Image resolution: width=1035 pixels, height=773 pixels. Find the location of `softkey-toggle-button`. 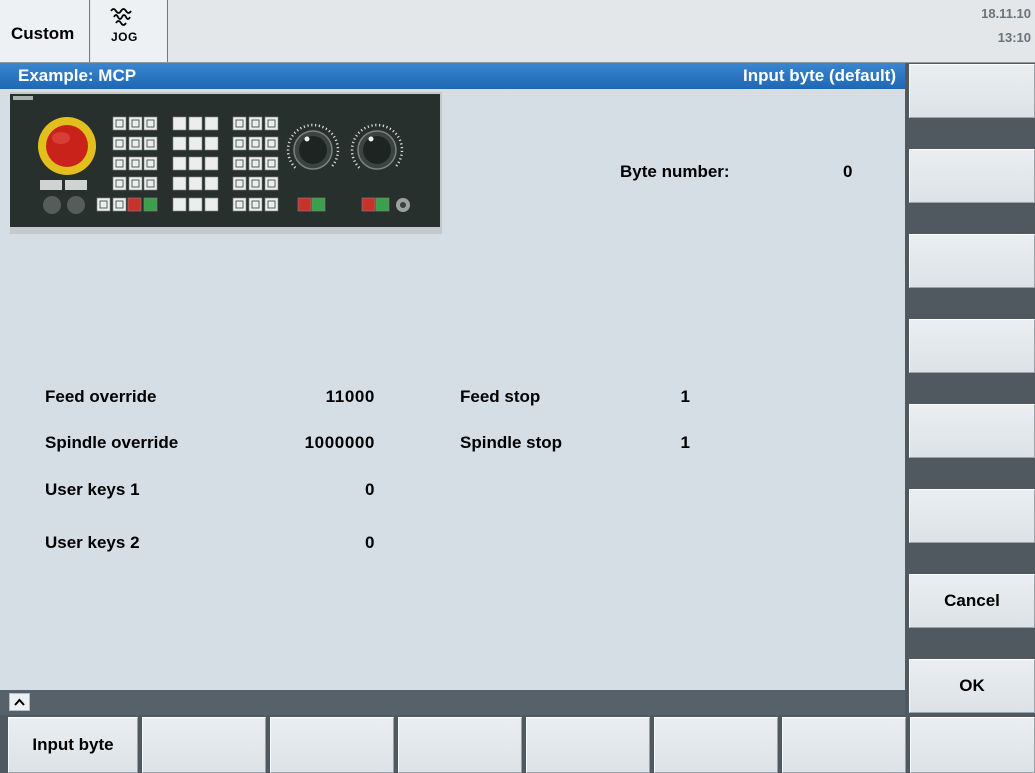

softkey-toggle-button is located at coordinates (19, 702).